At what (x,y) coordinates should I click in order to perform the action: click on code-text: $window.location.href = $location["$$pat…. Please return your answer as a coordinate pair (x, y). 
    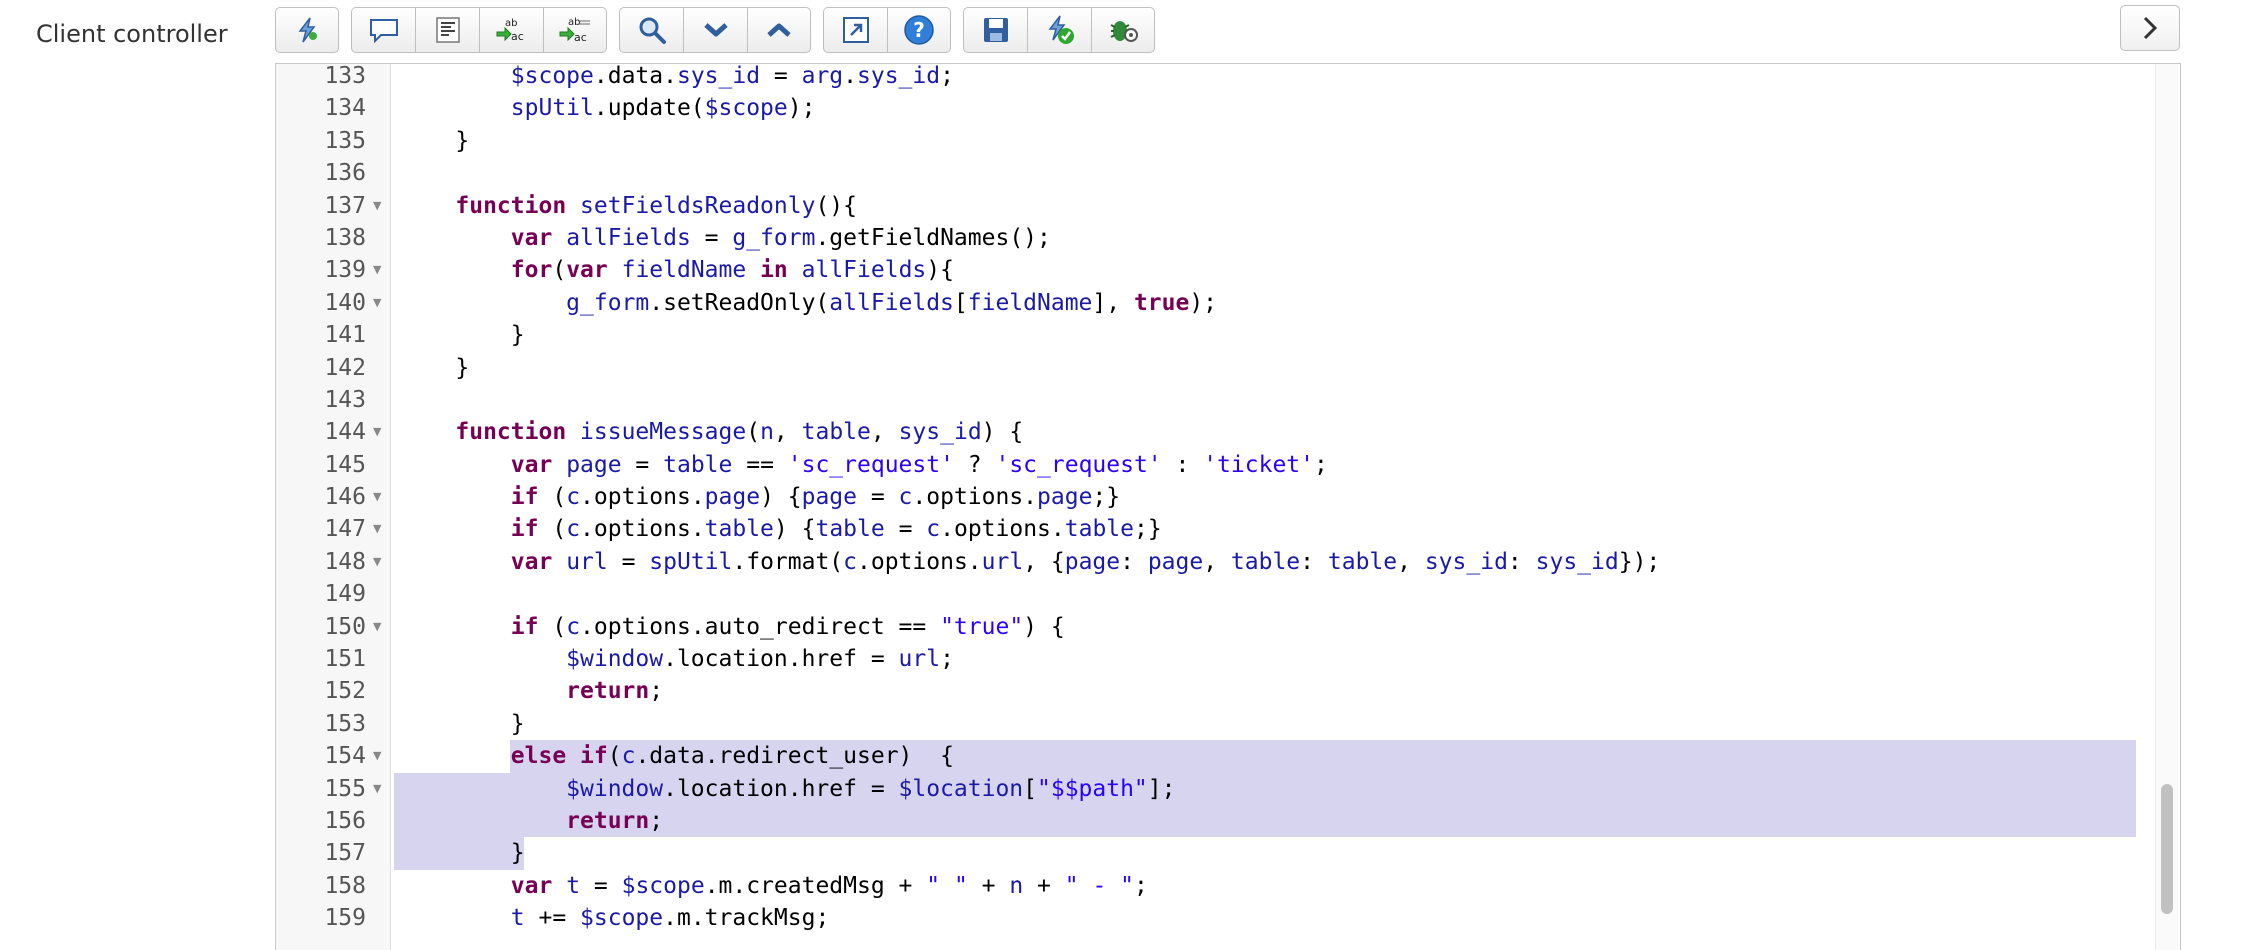
    Looking at the image, I should click on (871, 788).